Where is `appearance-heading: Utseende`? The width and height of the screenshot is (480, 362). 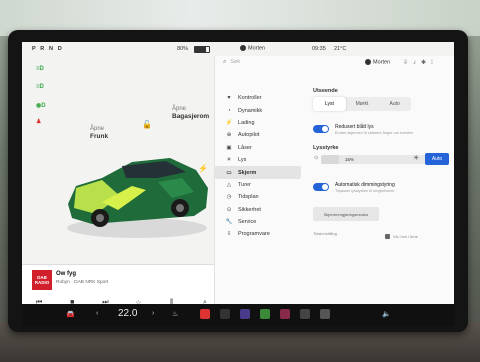
appearance-heading: Utseende is located at coordinates (325, 91).